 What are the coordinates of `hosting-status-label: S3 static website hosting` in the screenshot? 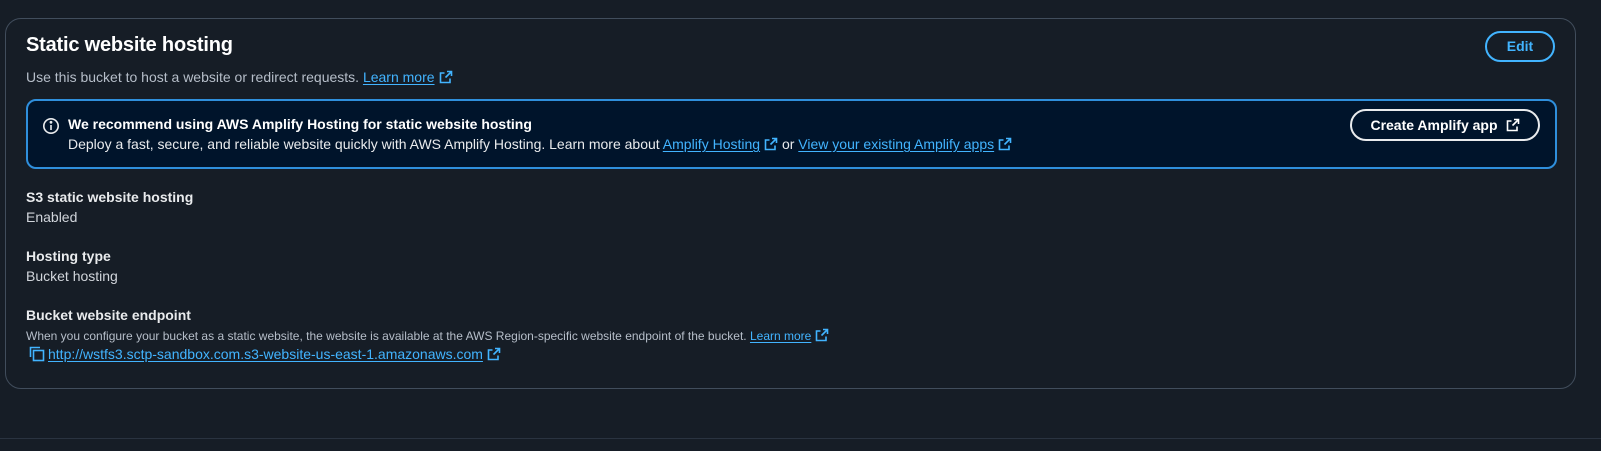 It's located at (110, 197).